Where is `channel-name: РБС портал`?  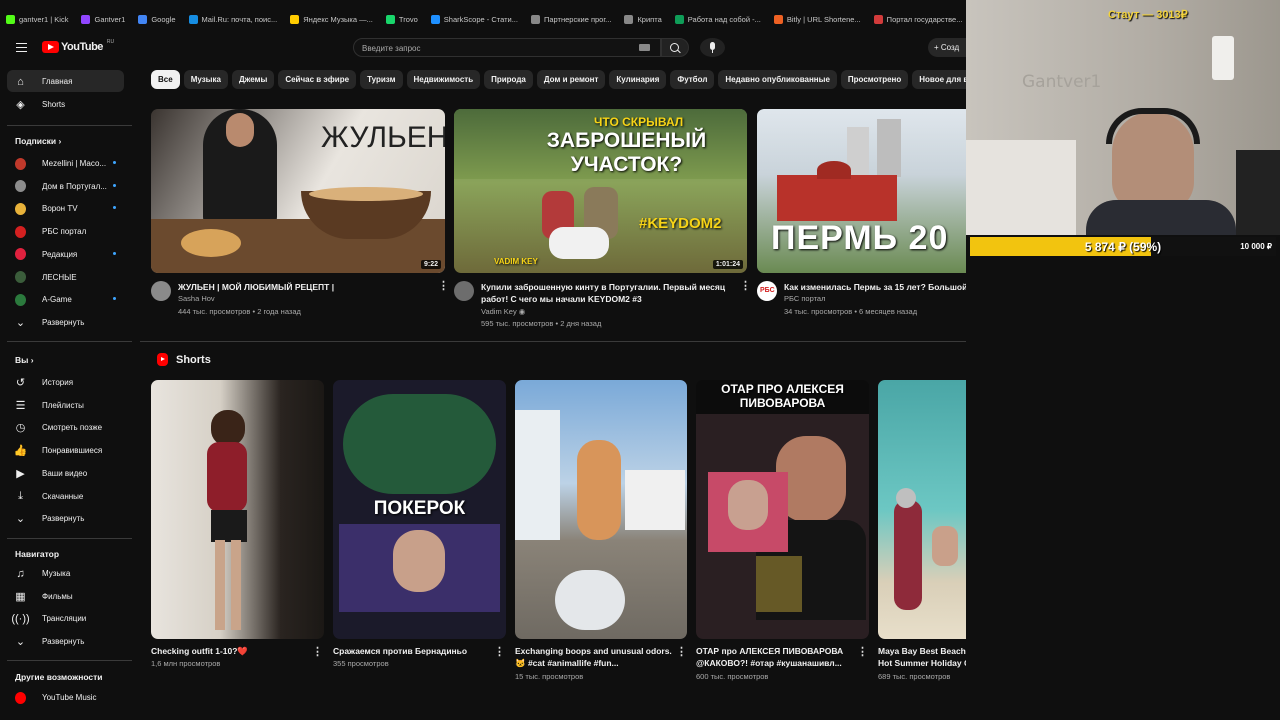 channel-name: РБС портал is located at coordinates (804, 299).